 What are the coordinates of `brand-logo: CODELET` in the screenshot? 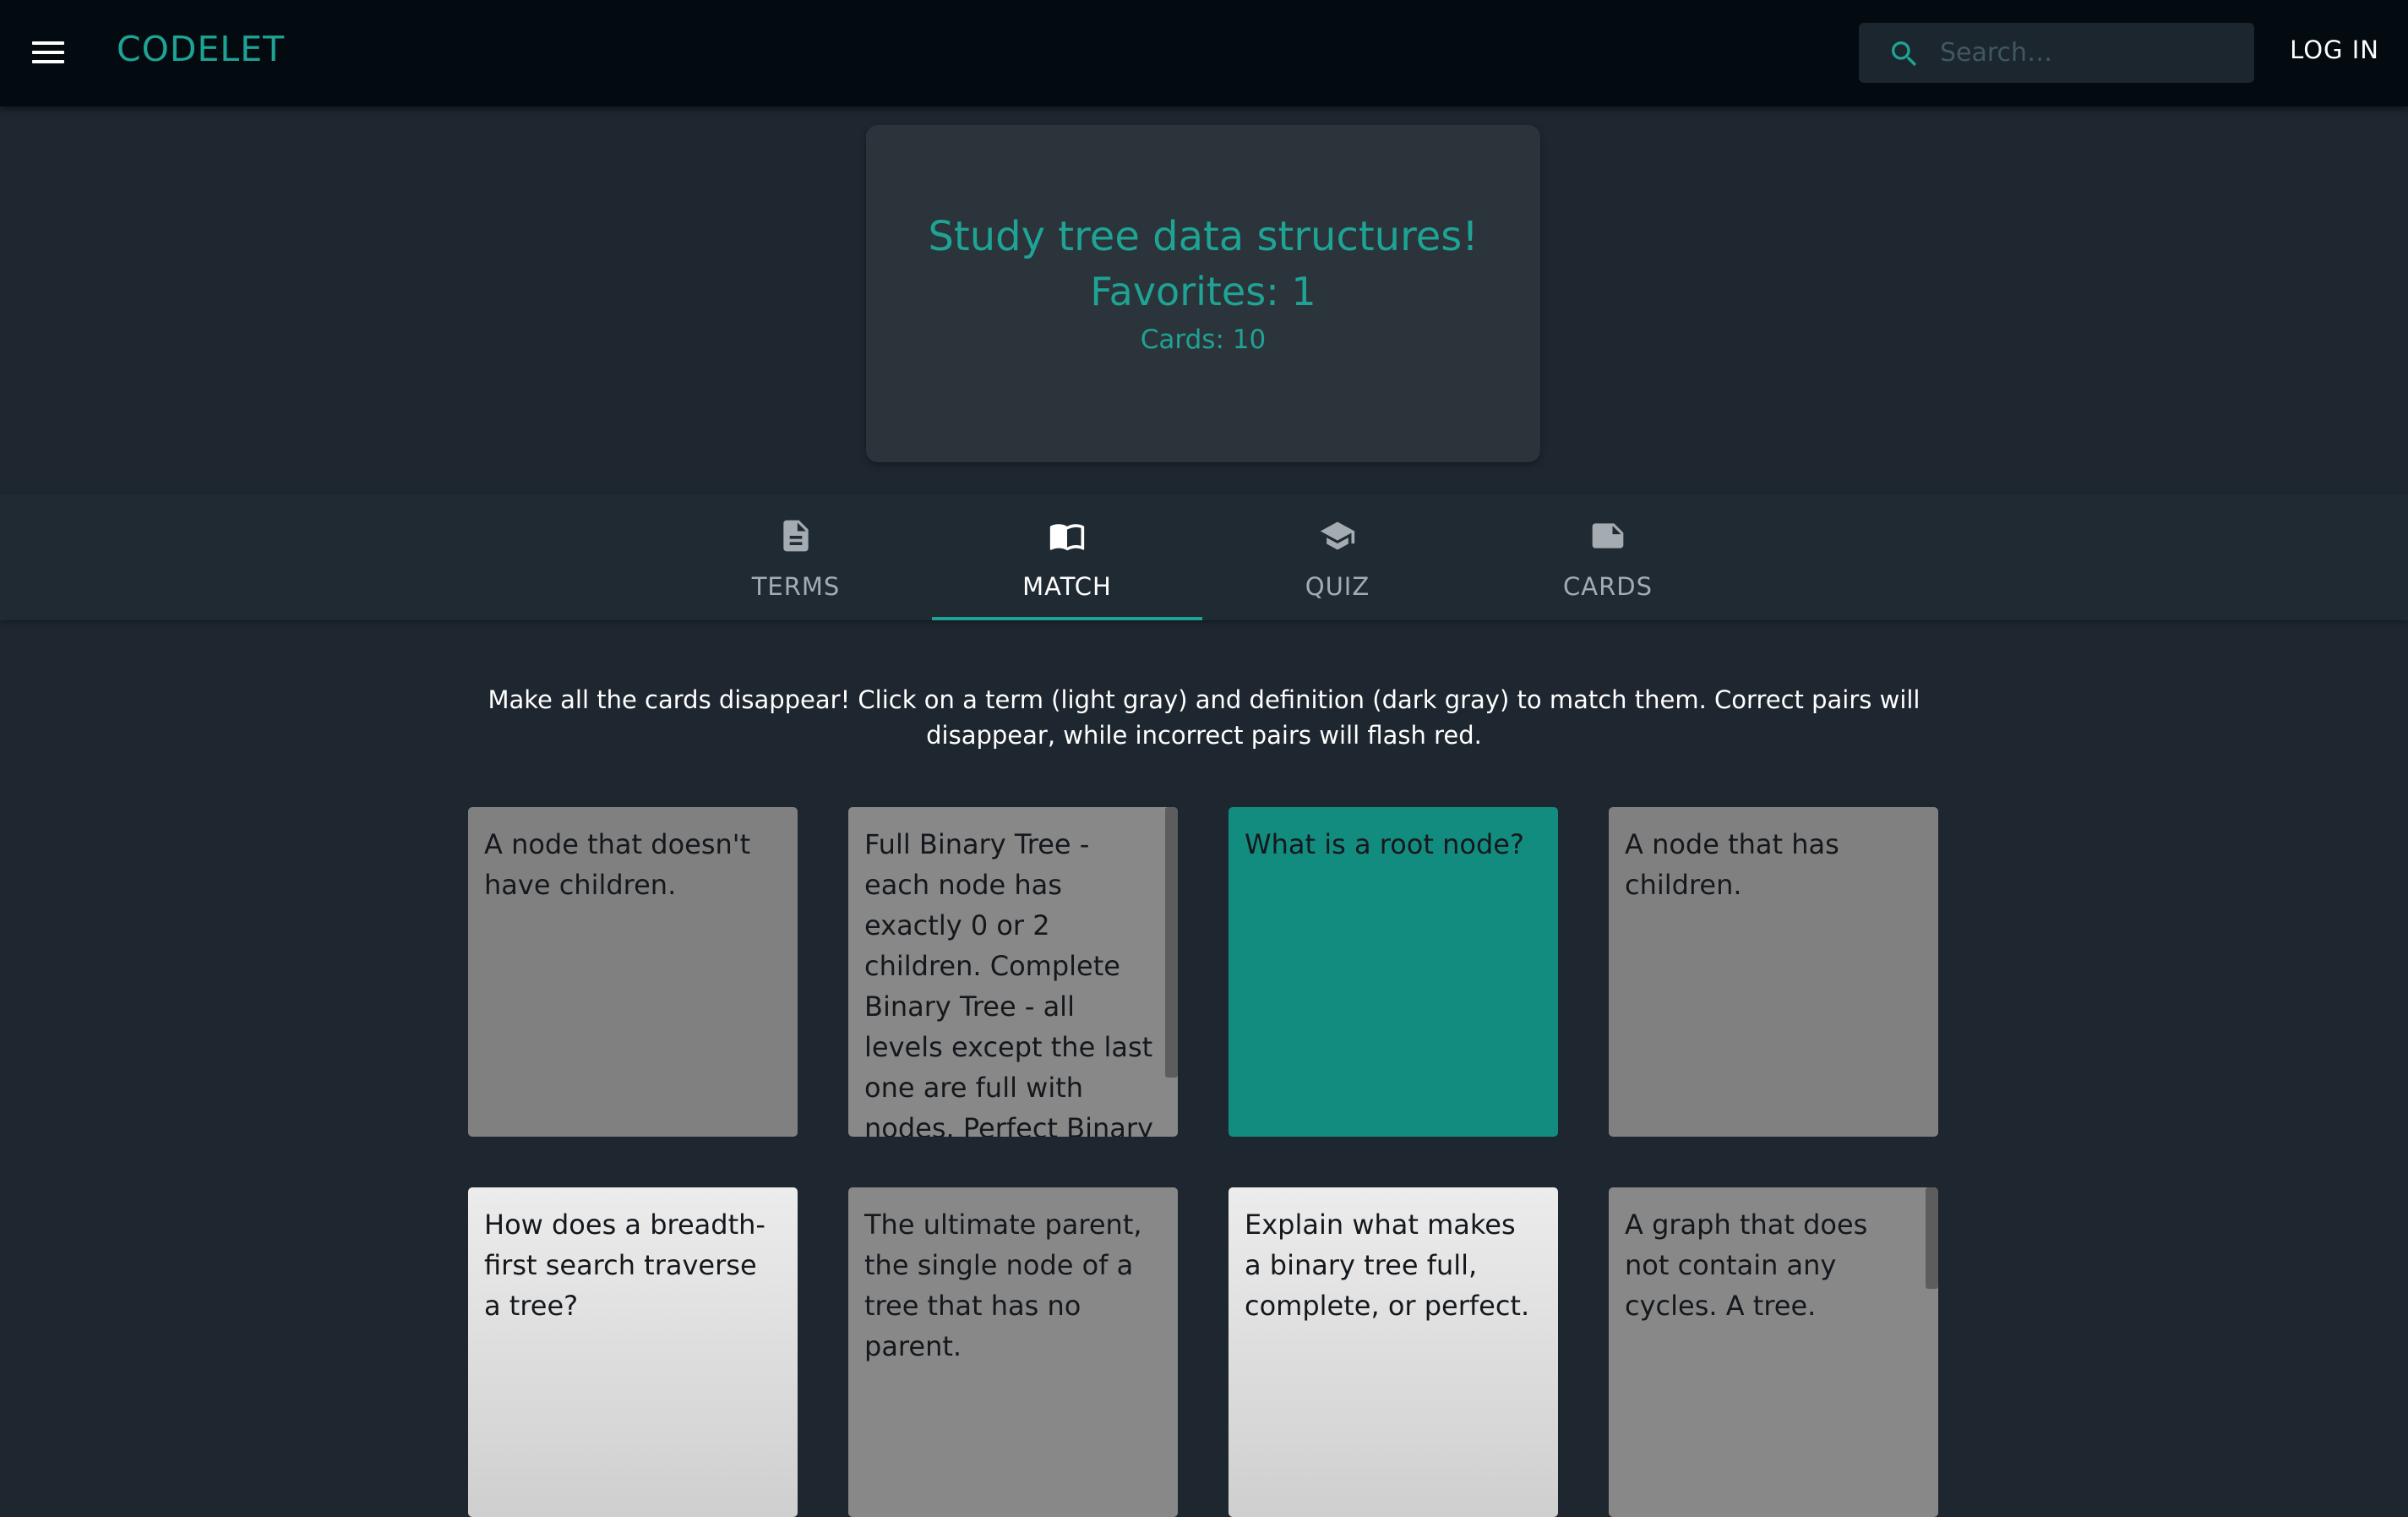 It's located at (201, 49).